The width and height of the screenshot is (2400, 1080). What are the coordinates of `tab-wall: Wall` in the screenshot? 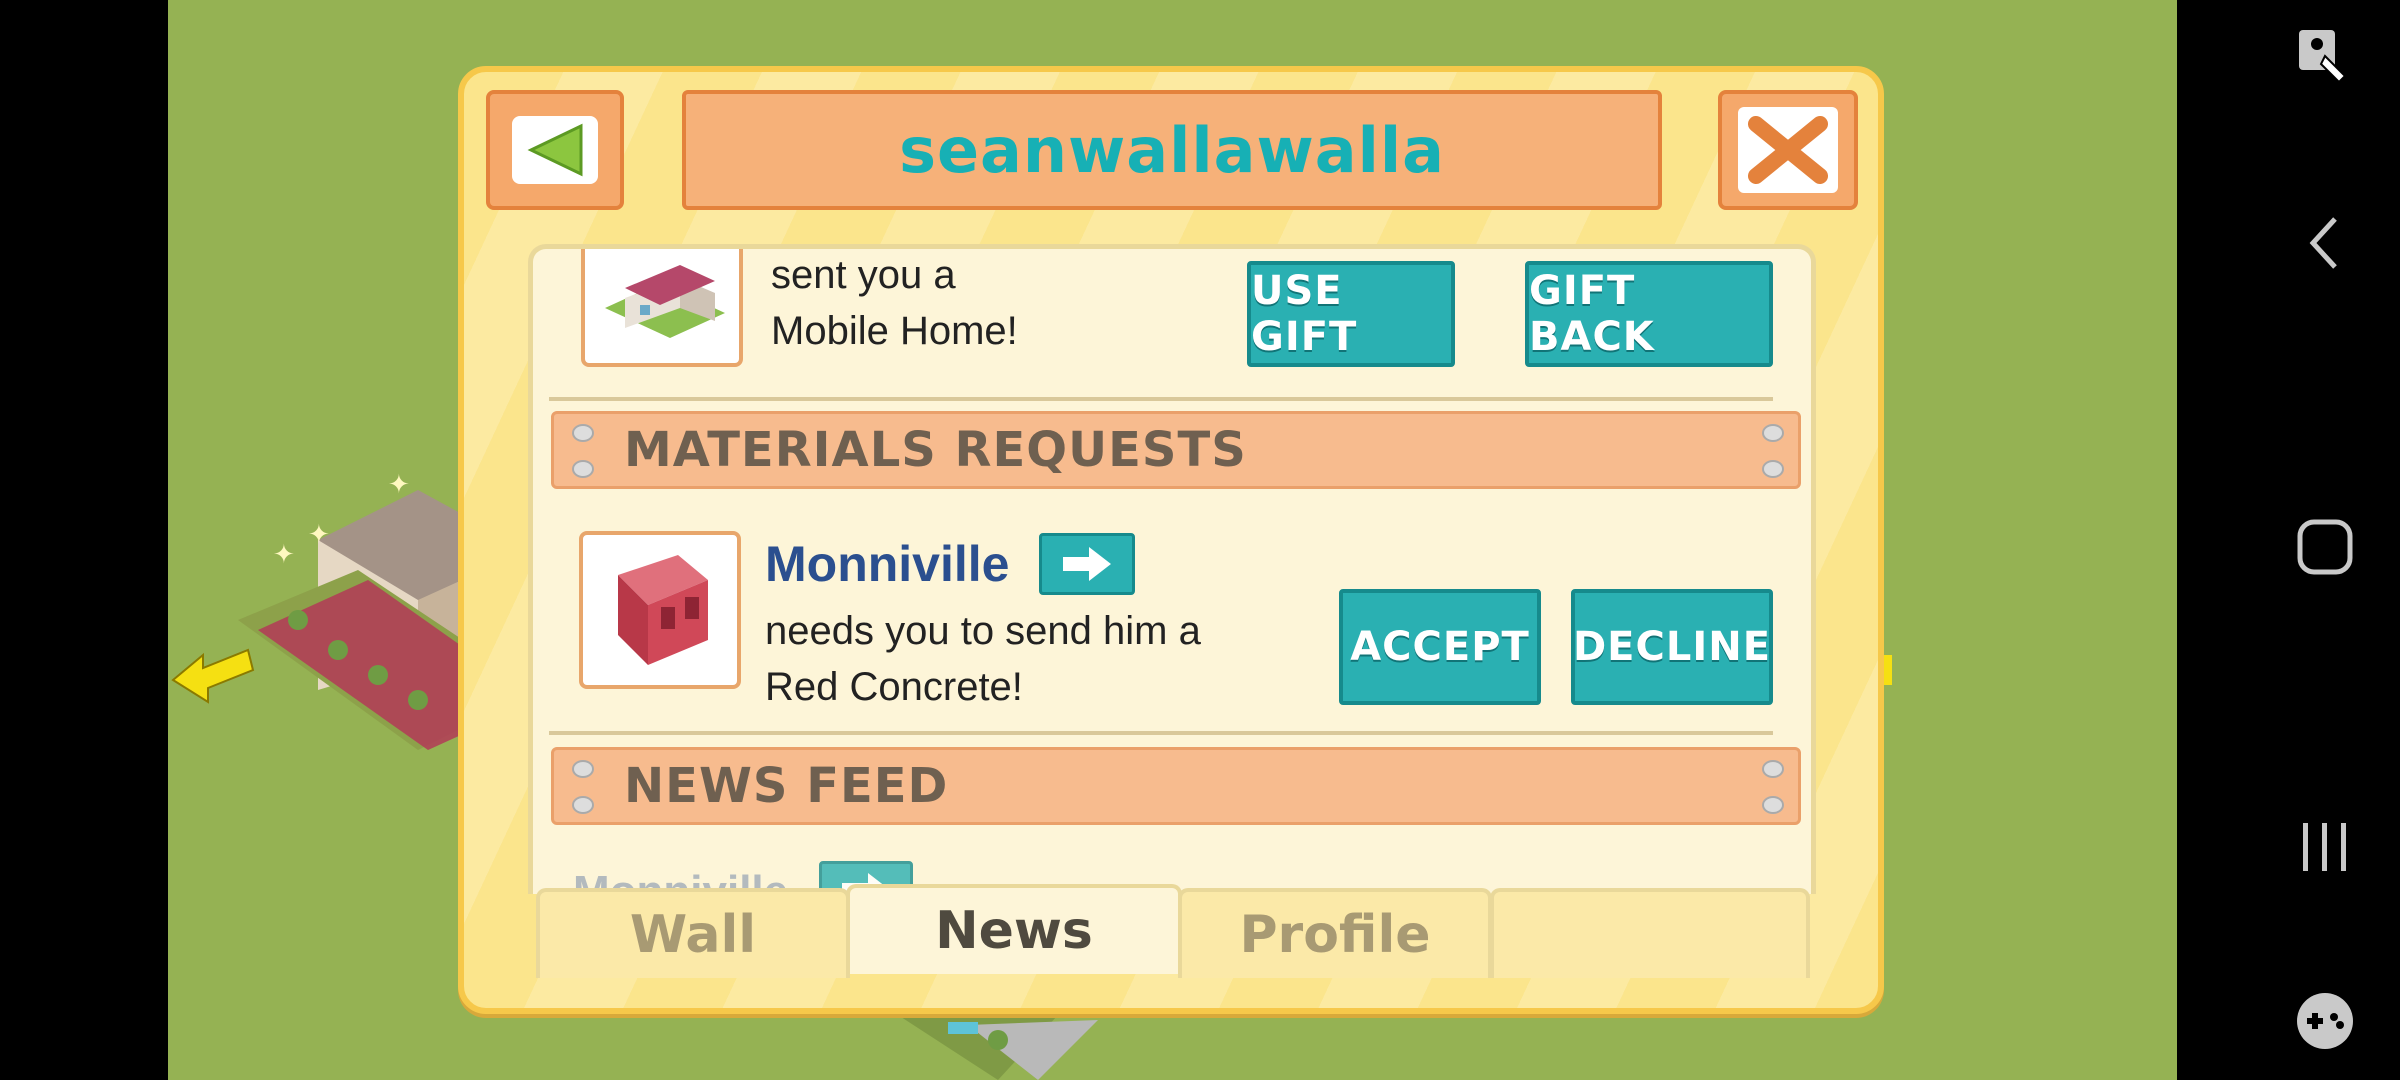 It's located at (693, 933).